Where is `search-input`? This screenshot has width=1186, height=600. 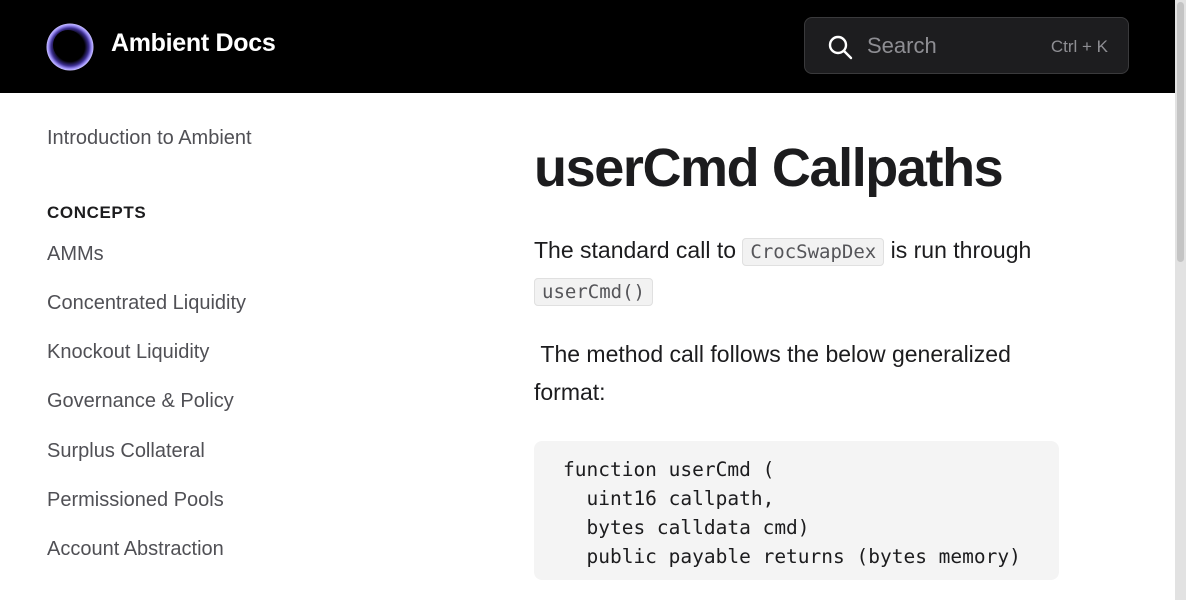
search-input is located at coordinates (952, 46).